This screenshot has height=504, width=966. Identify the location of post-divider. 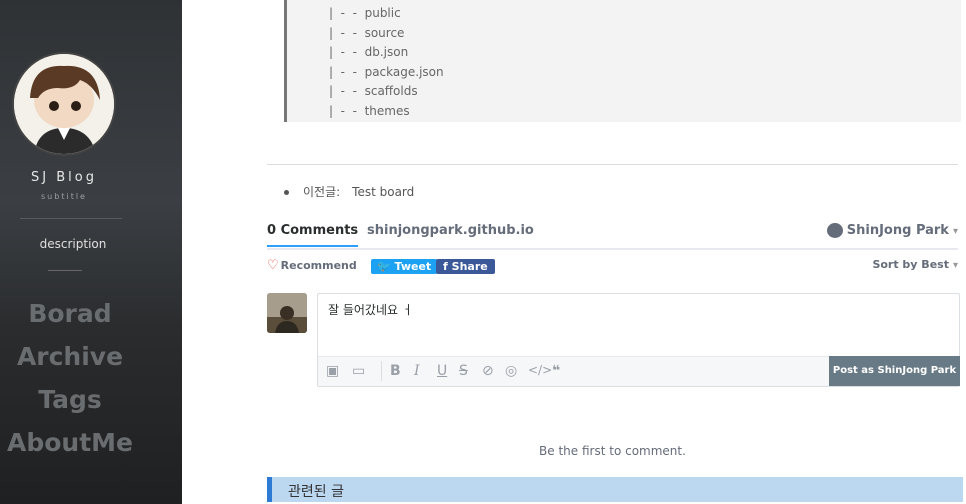
(612, 164).